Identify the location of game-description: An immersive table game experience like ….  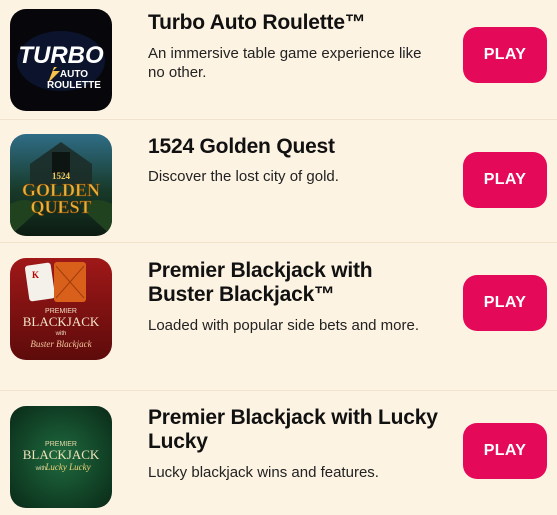
(285, 63).